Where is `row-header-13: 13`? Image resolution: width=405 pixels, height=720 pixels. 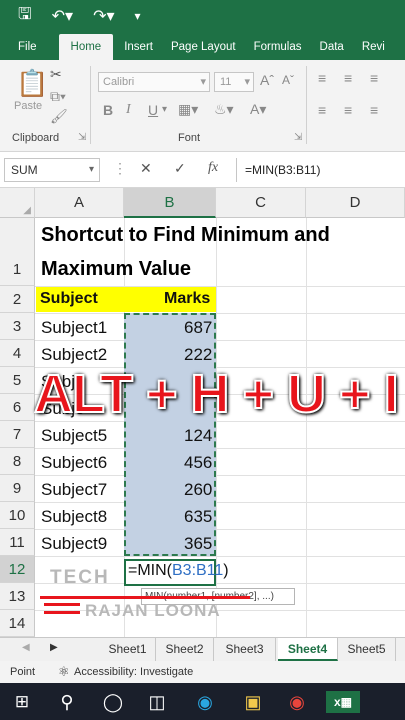
row-header-13: 13 is located at coordinates (17, 596).